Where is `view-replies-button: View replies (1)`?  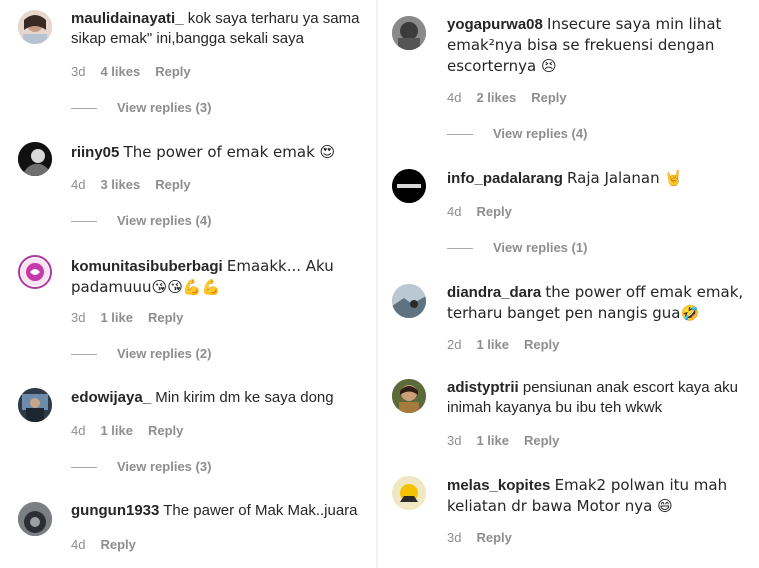 view-replies-button: View replies (1) is located at coordinates (517, 248).